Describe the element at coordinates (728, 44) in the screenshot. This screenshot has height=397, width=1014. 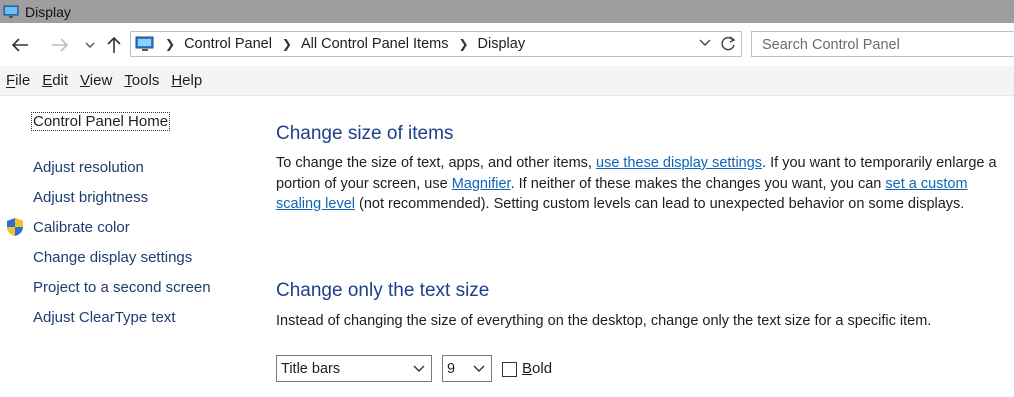
I see `refresh-icon` at that location.